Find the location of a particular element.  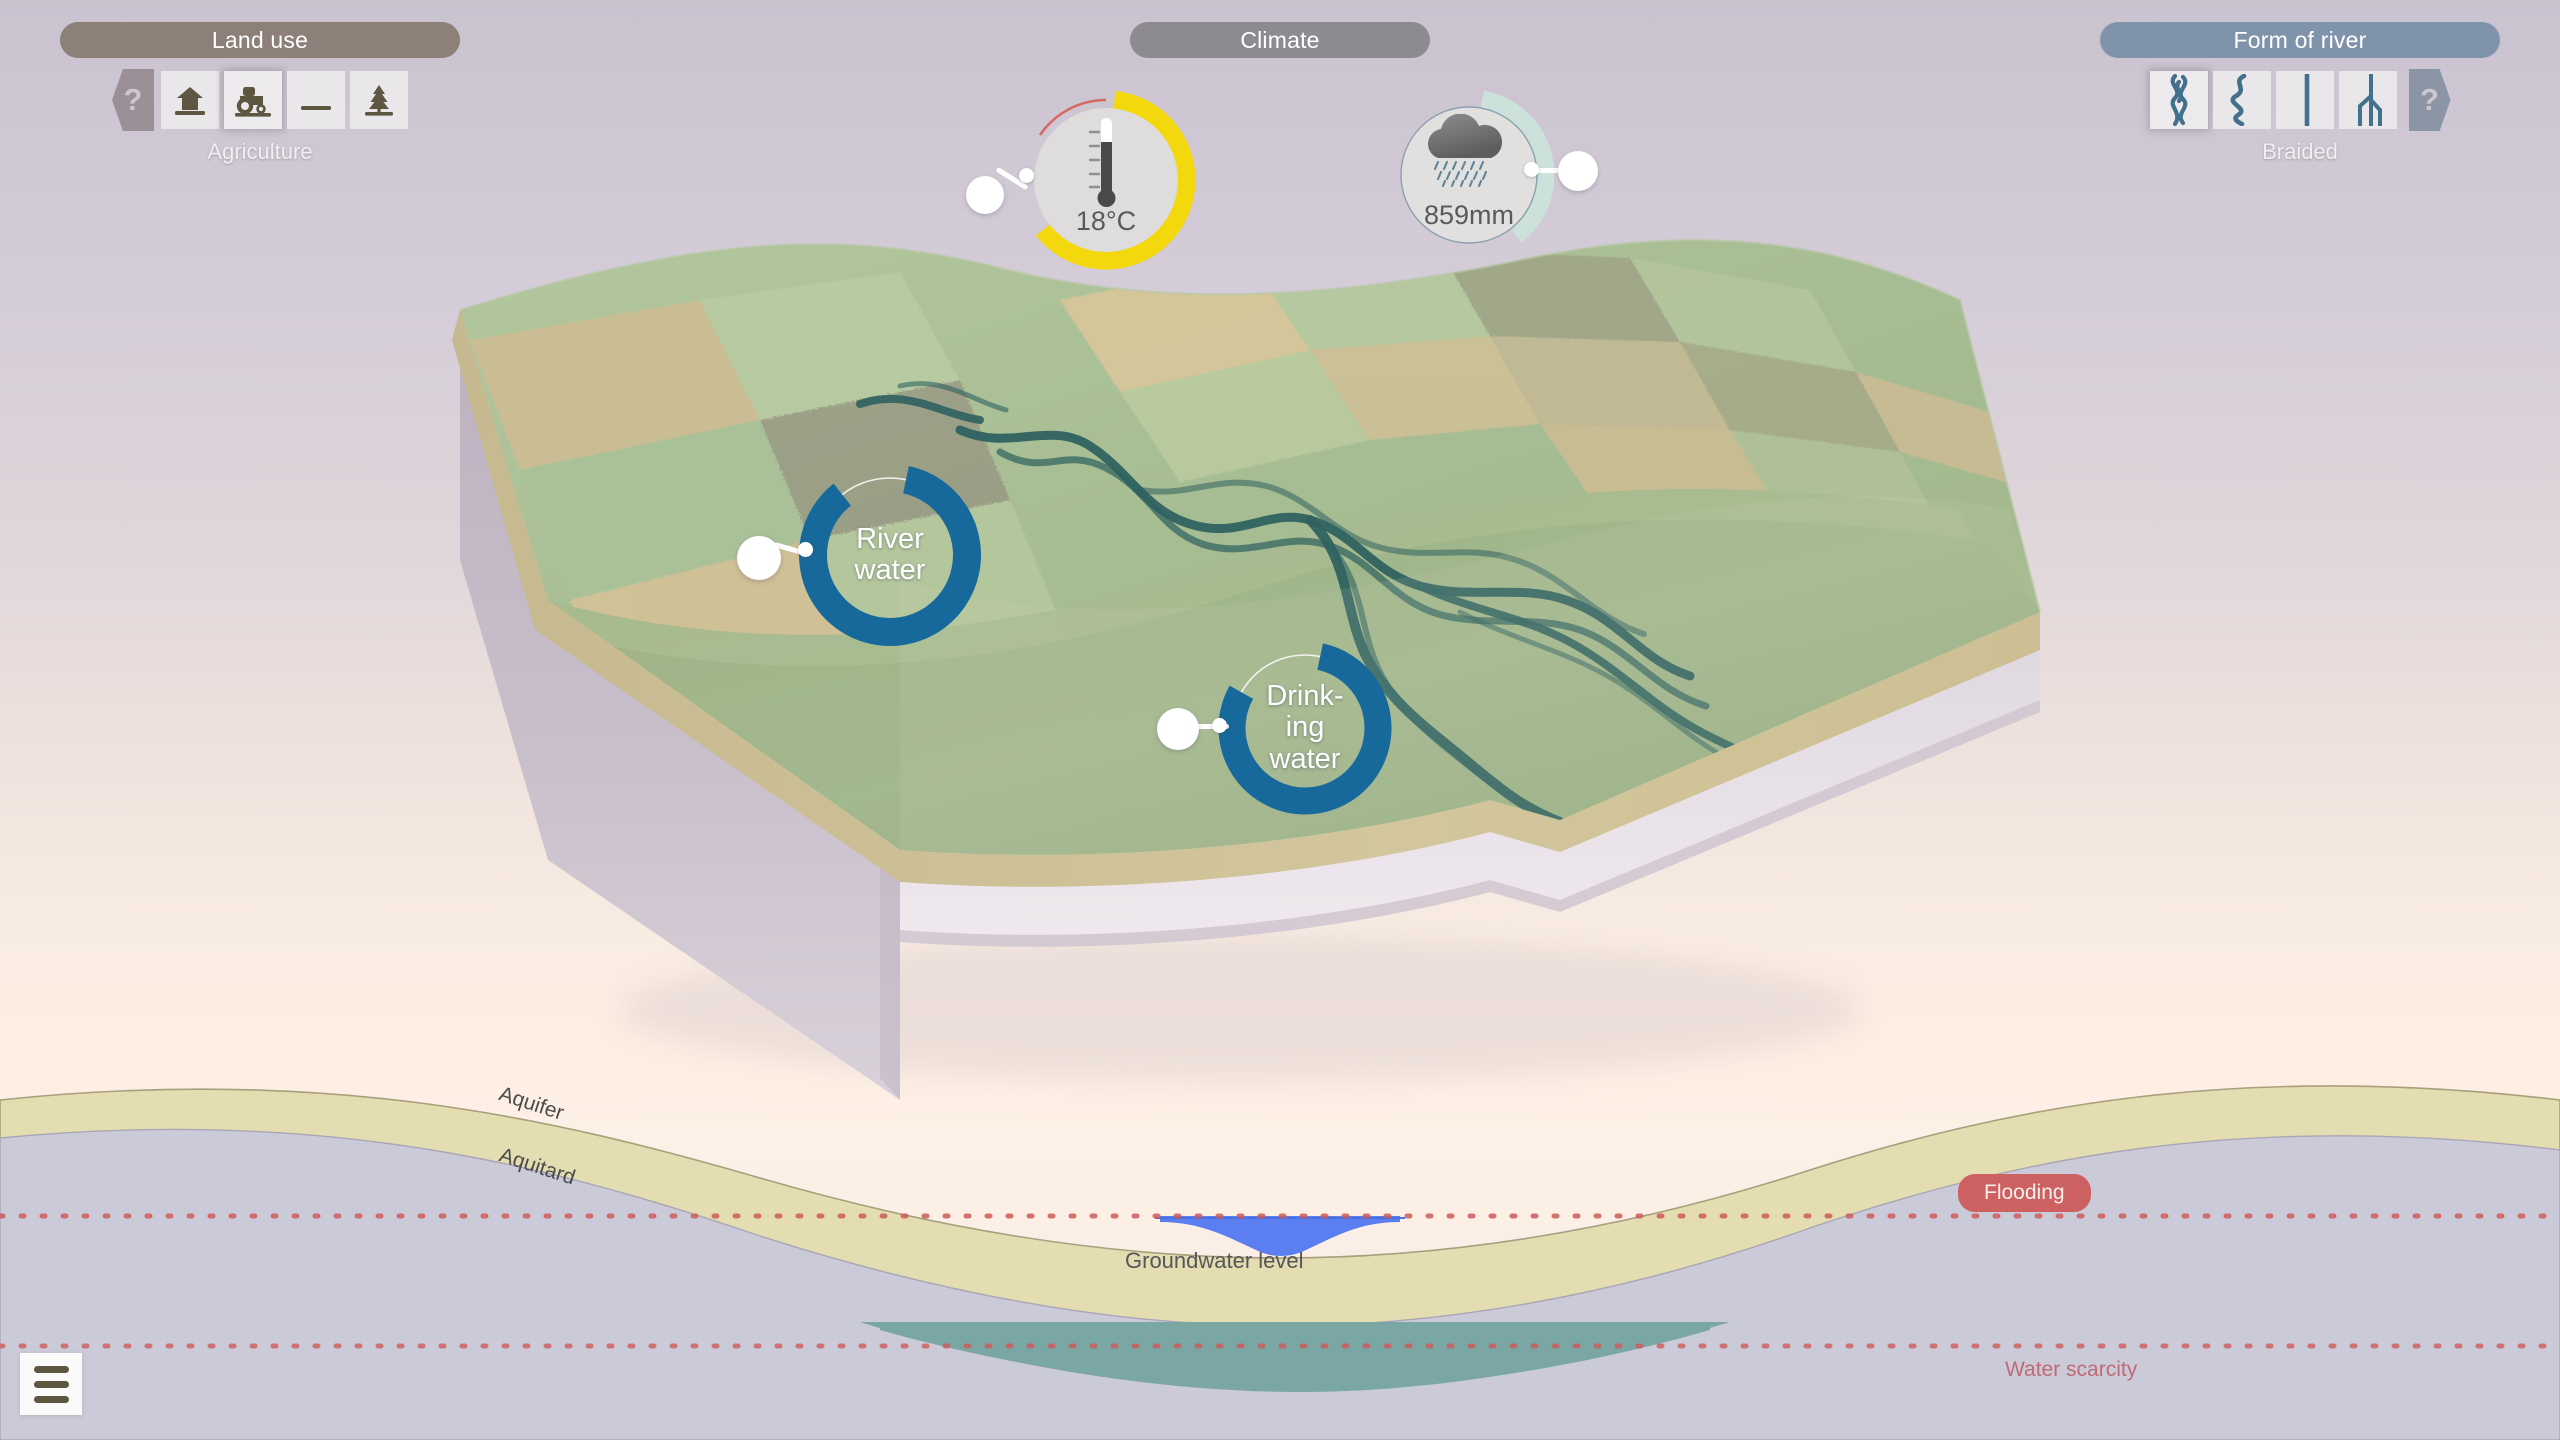

climate-panel: Climate is located at coordinates (1280, 29).